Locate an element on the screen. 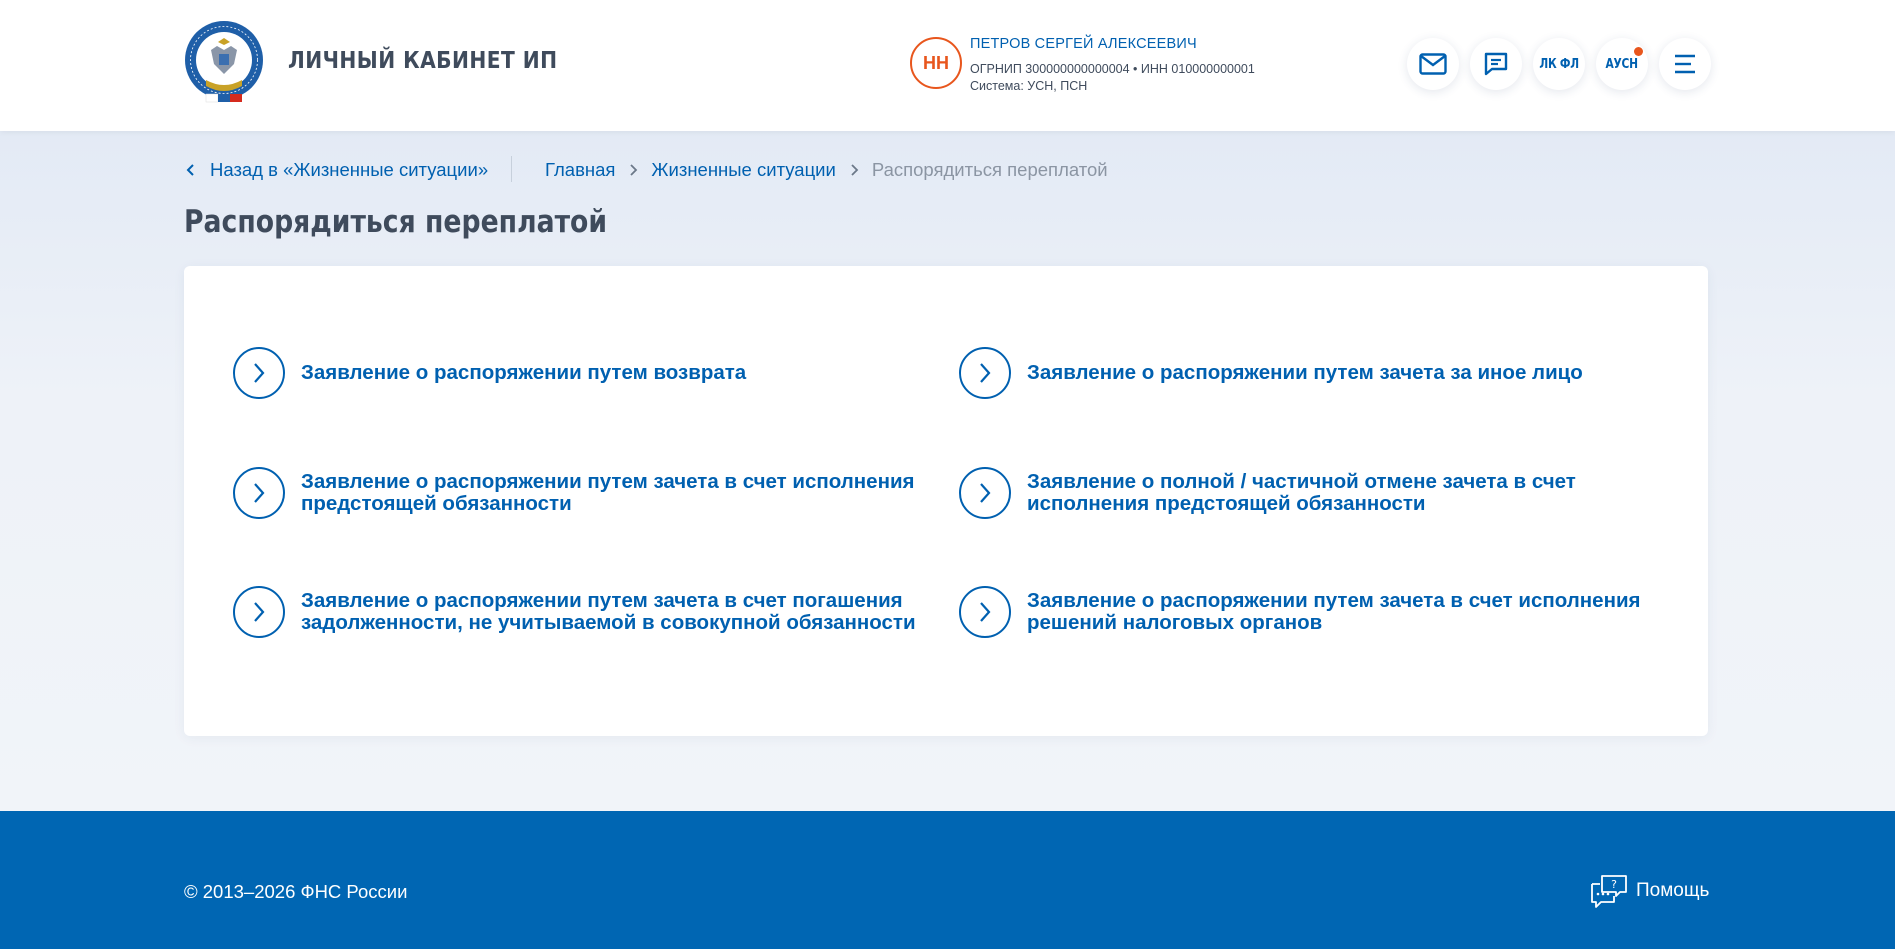 This screenshot has height=949, width=1895. help-link: ? Помощь is located at coordinates (1649, 891).